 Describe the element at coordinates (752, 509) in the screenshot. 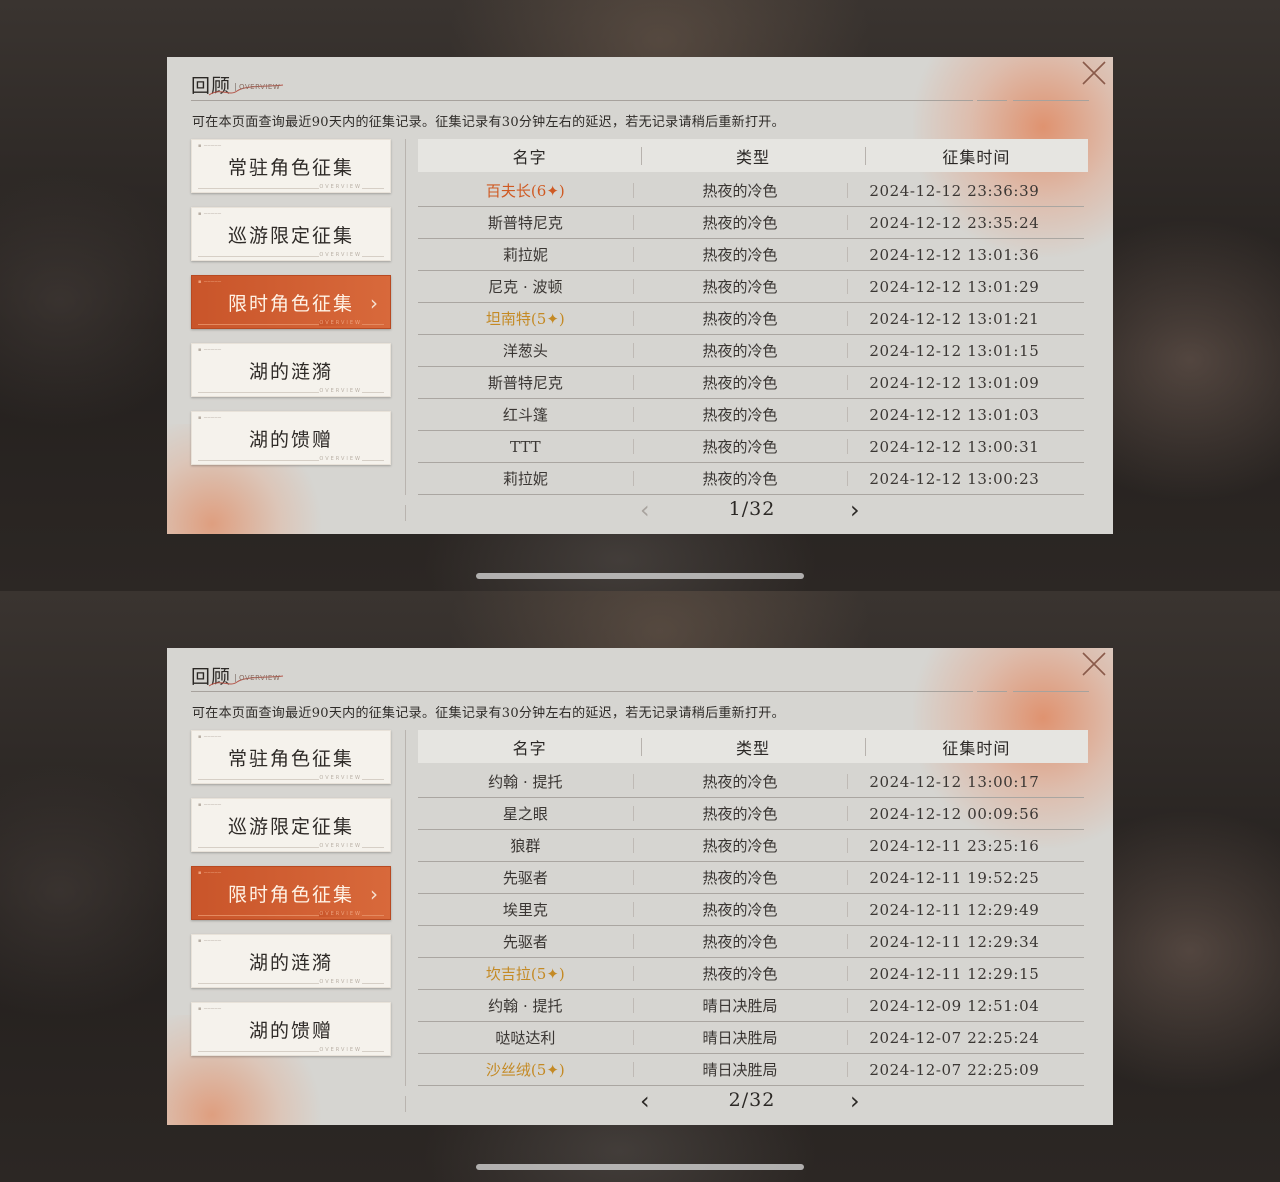

I see `page-indicator: 1/32` at that location.